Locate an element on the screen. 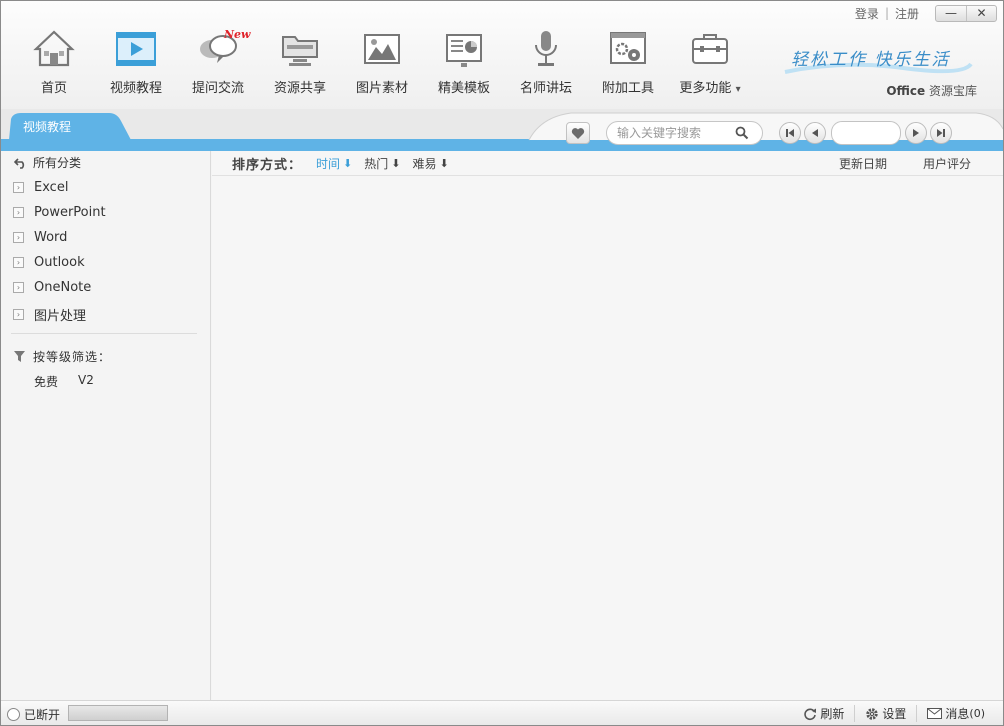 Image resolution: width=1004 pixels, height=726 pixels. home-icon is located at coordinates (54, 48).